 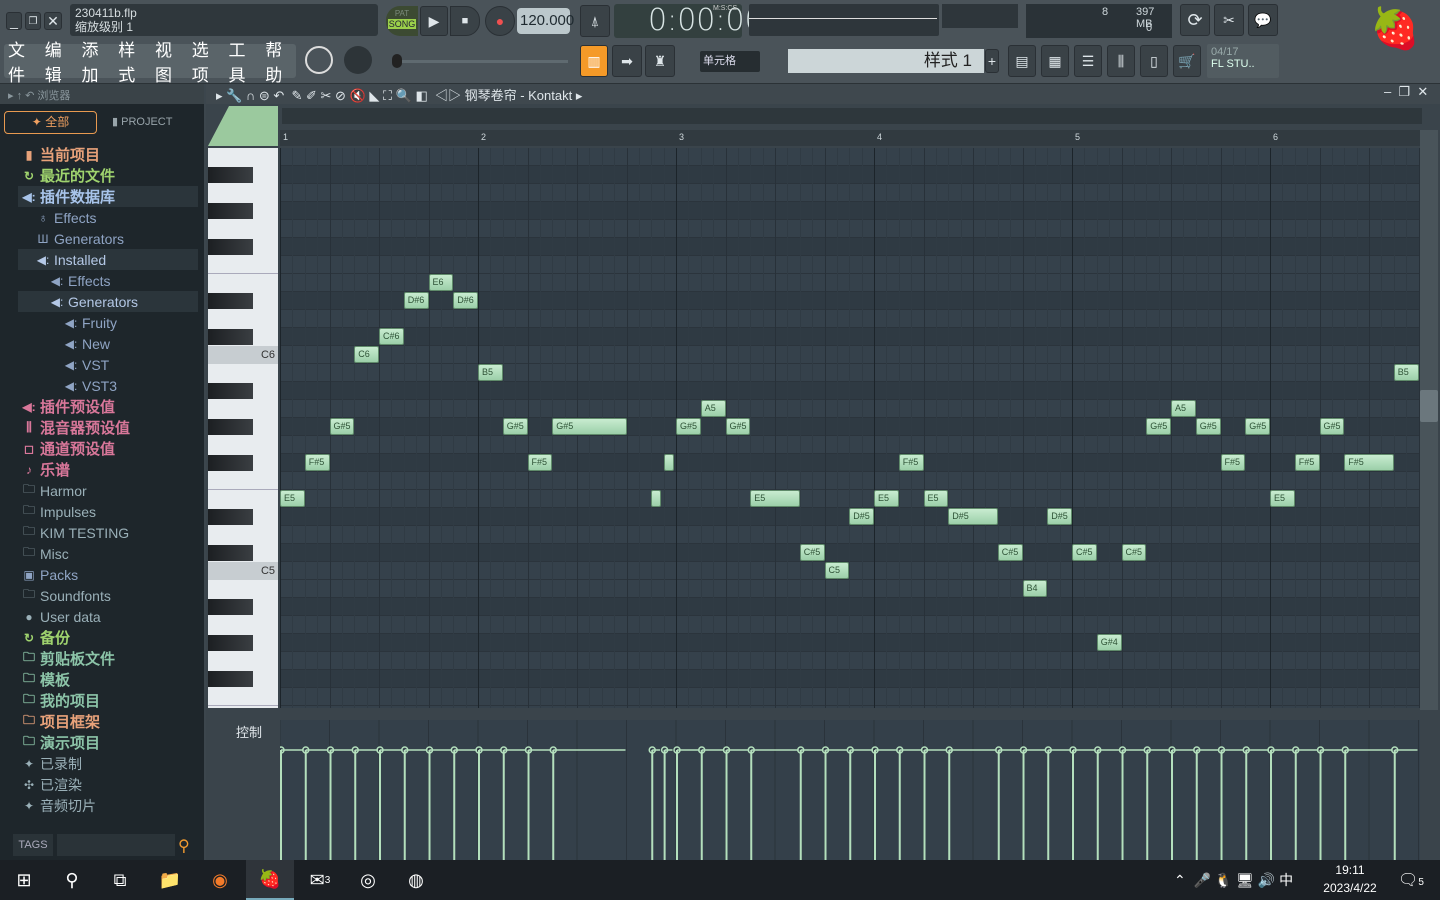 I want to click on note: G#4, so click(x=1109, y=642).